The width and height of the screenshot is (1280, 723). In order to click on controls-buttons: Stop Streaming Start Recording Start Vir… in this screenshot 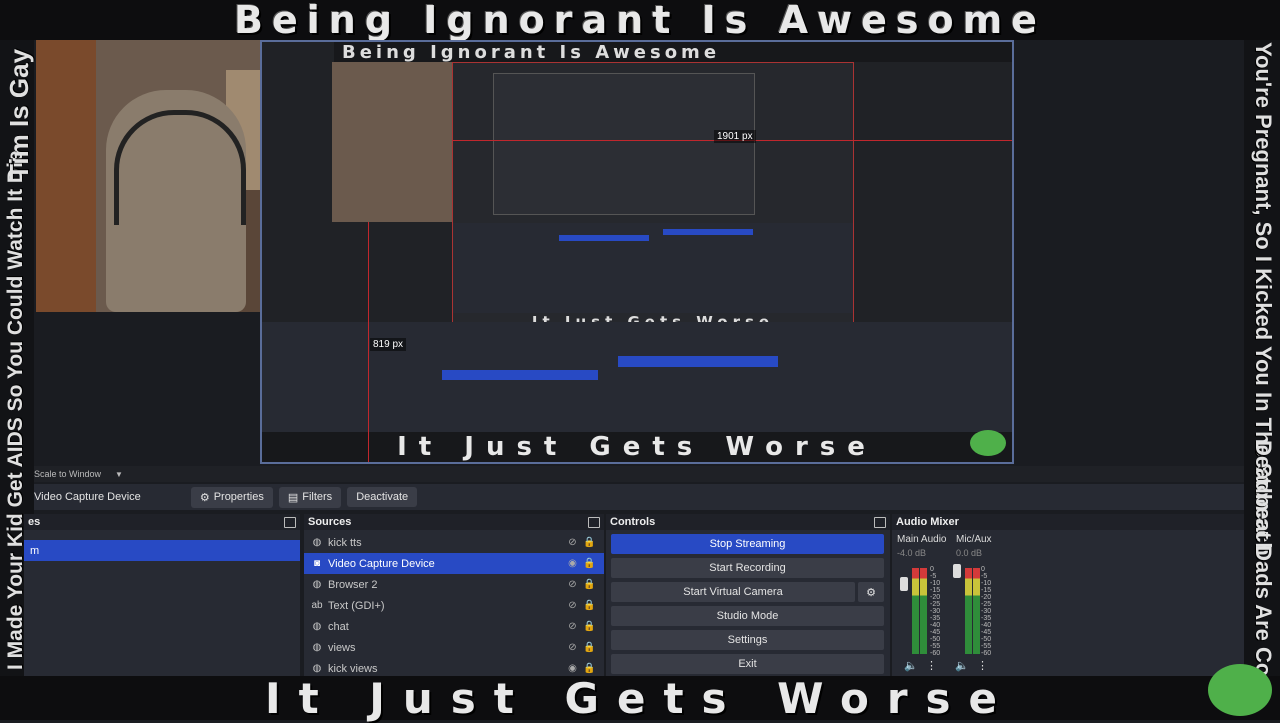, I will do `click(748, 604)`.